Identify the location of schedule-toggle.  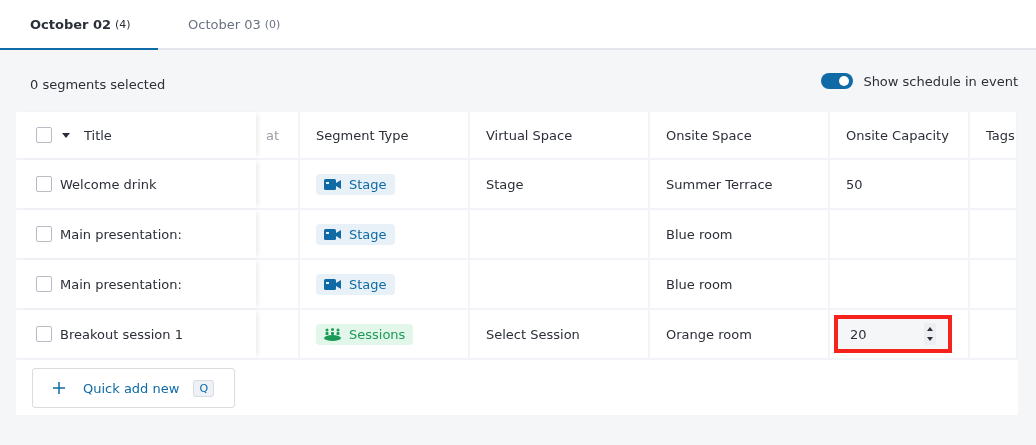
(837, 81).